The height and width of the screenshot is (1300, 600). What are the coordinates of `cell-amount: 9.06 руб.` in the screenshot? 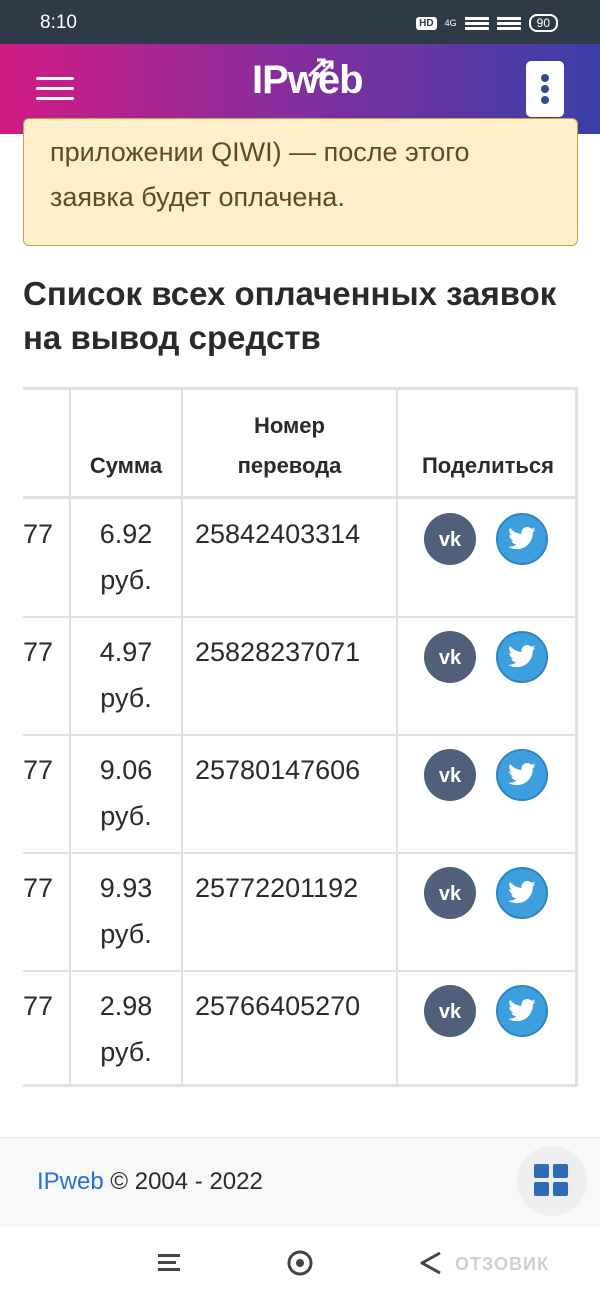 It's located at (126, 793).